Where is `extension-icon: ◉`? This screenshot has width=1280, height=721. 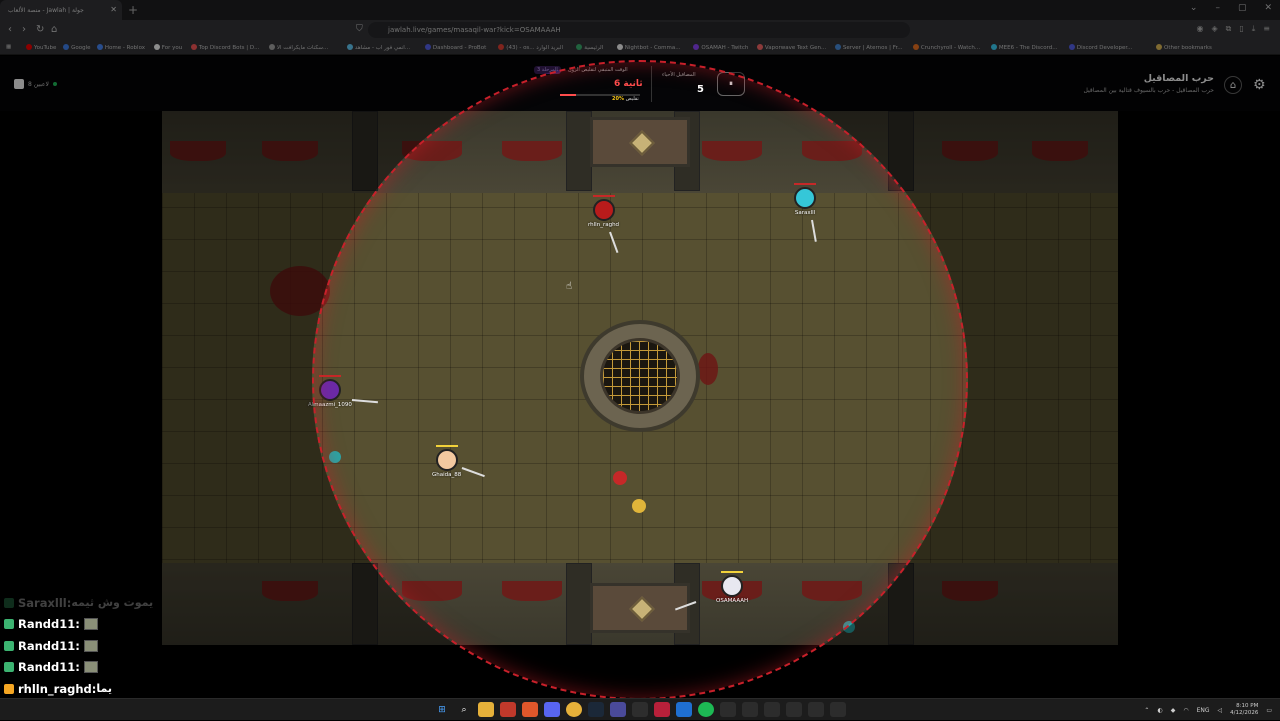 extension-icon: ◉ is located at coordinates (1199, 29).